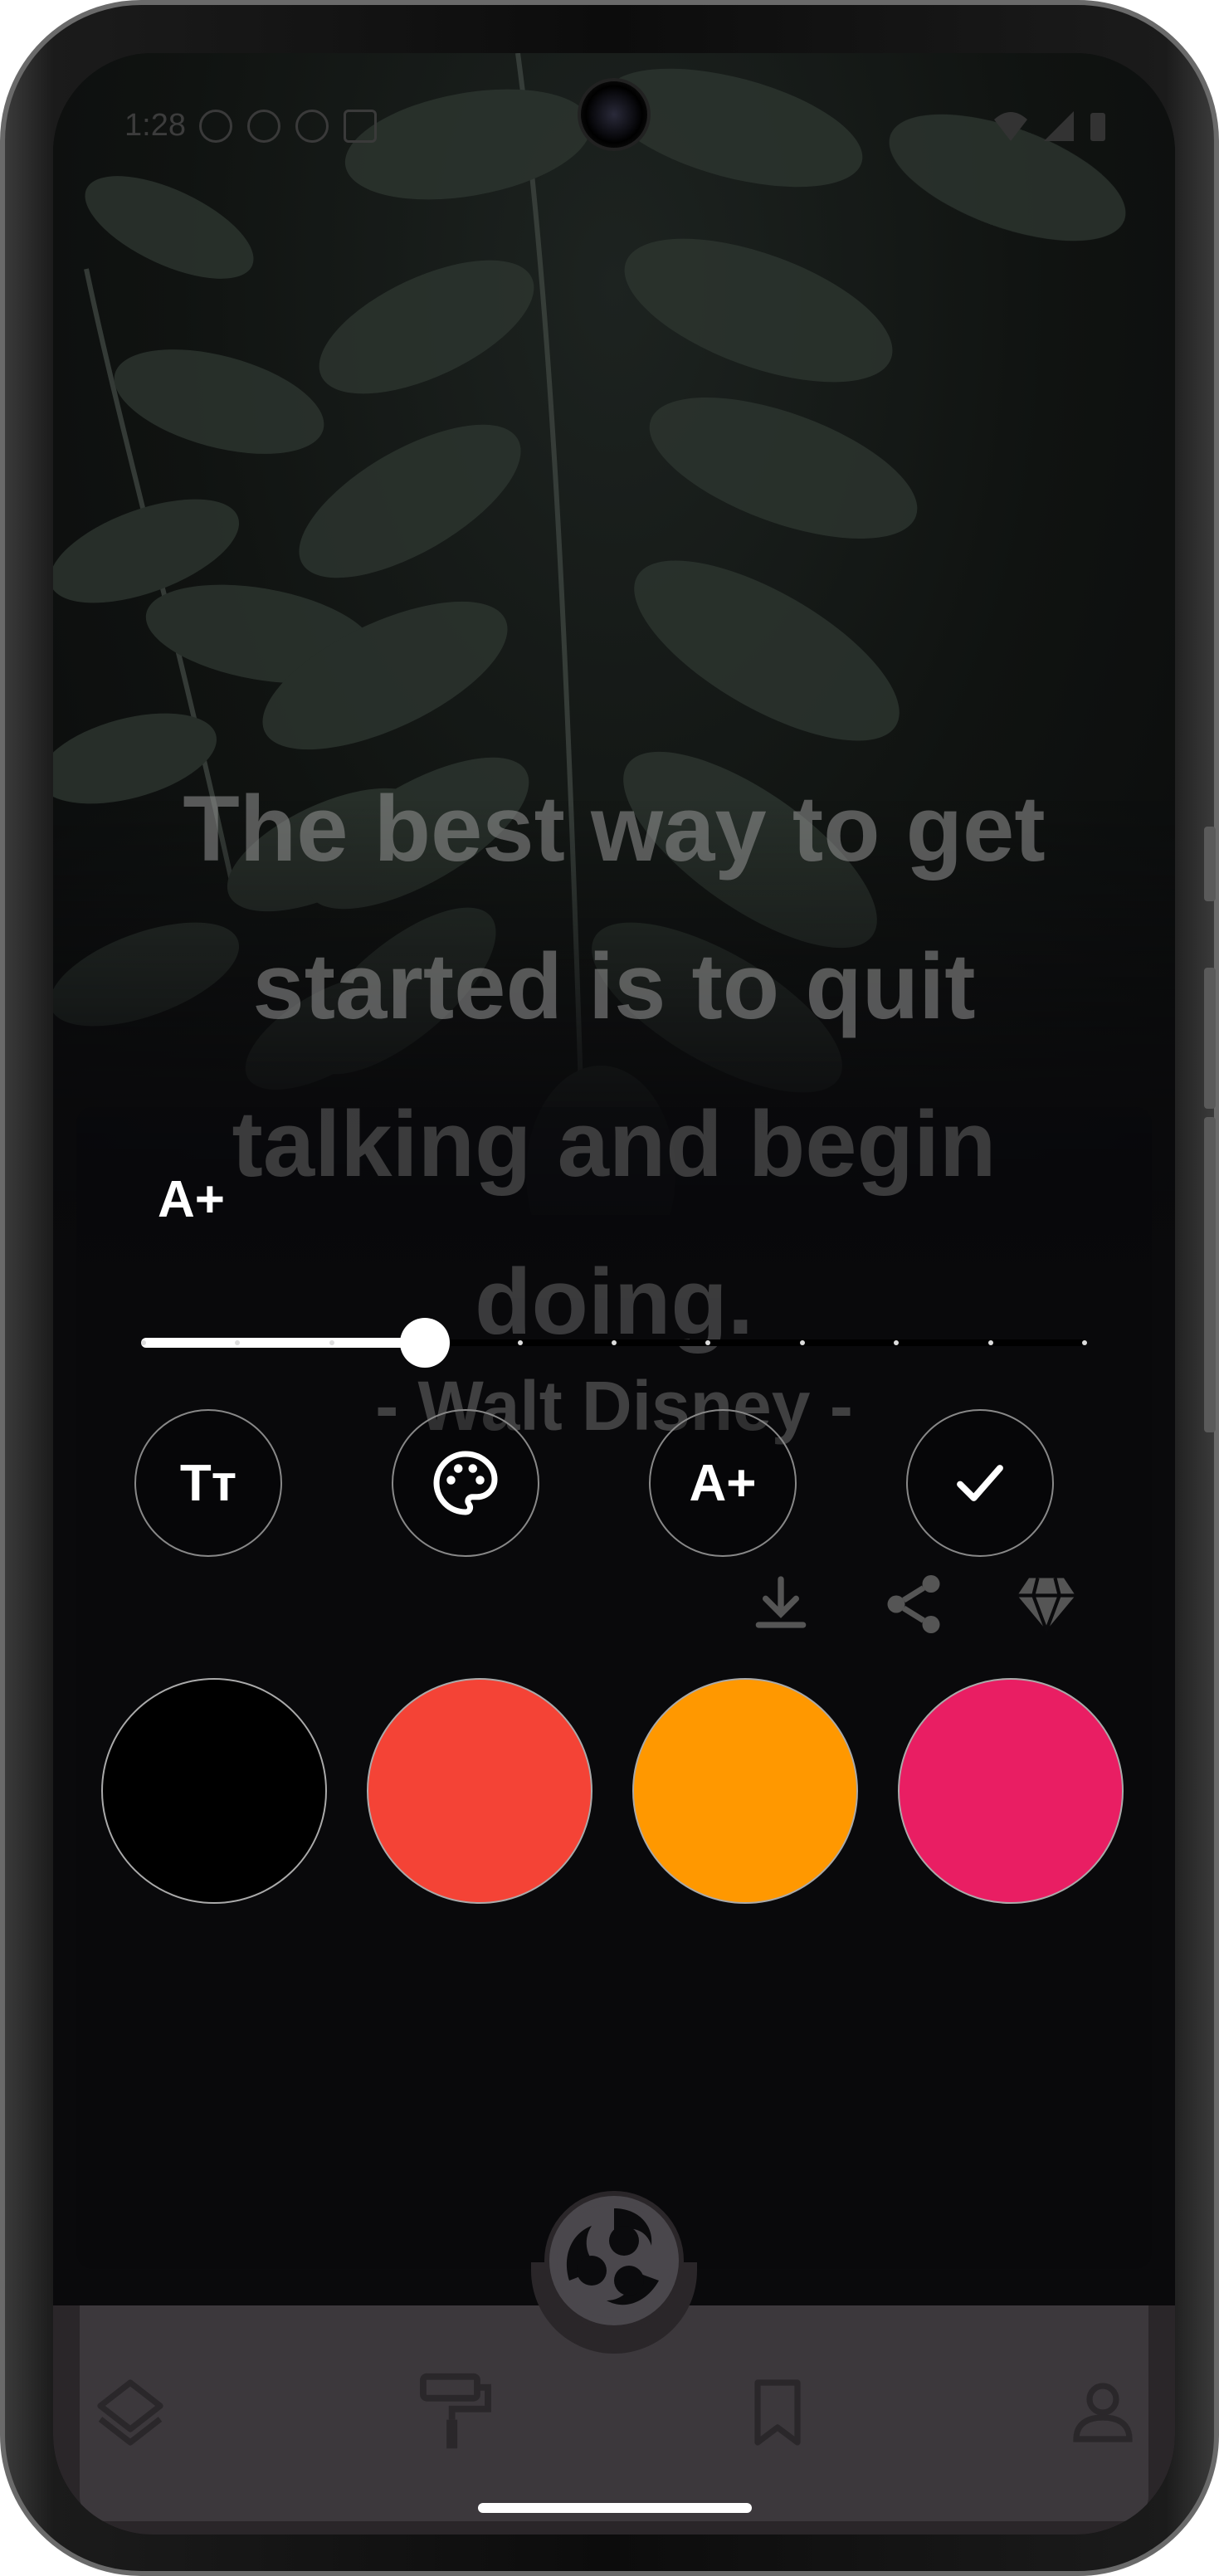 The height and width of the screenshot is (2576, 1219). I want to click on action-row, so click(914, 1605).